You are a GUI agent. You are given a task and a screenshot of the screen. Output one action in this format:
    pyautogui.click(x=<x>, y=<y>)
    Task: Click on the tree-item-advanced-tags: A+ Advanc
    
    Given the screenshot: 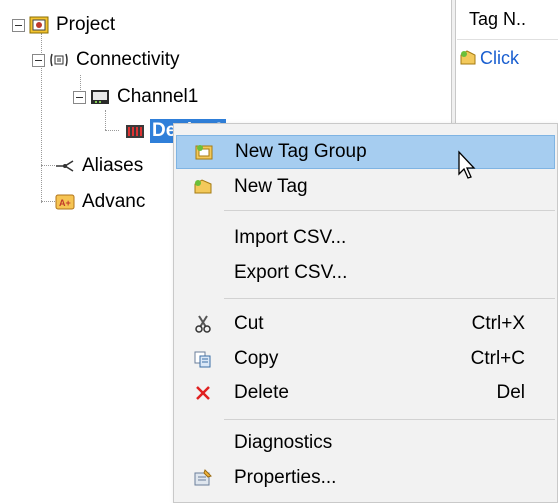 What is the action you would take?
    pyautogui.click(x=101, y=202)
    